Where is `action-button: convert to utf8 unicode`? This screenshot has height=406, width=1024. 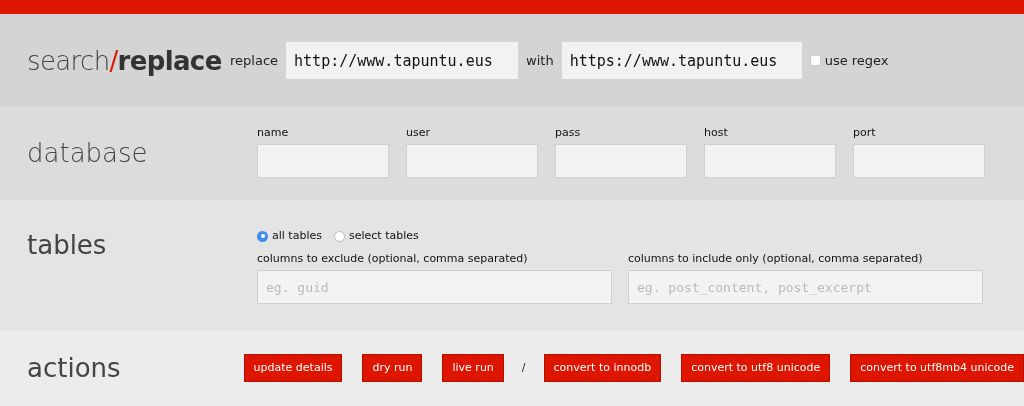
action-button: convert to utf8 unicode is located at coordinates (756, 368).